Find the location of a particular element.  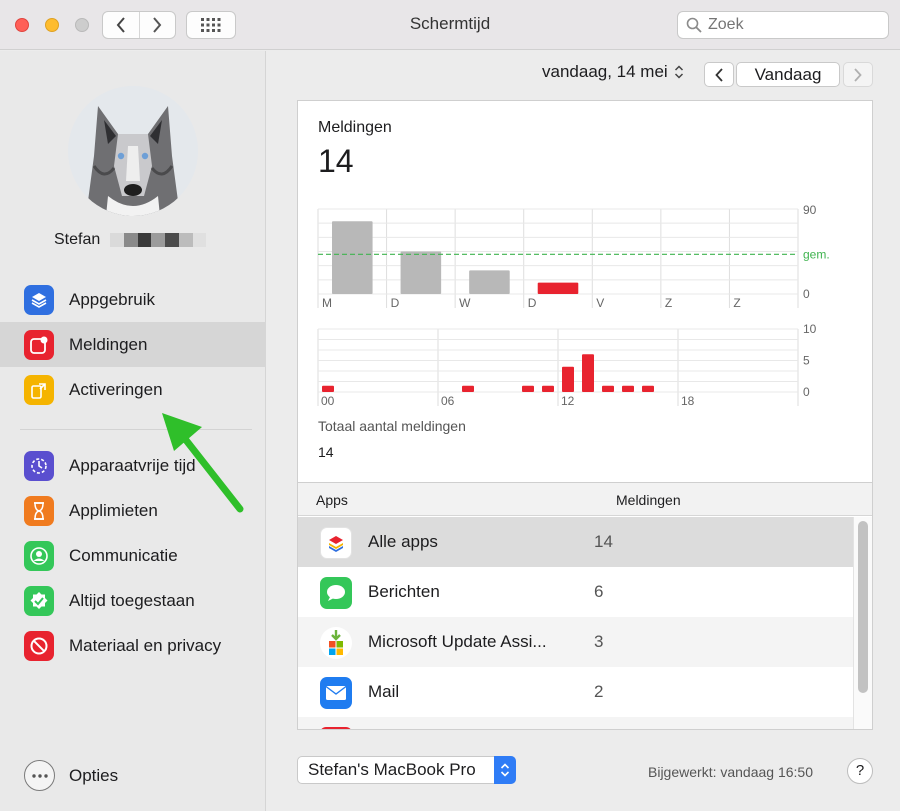

row-app-name: Mail is located at coordinates (384, 691).